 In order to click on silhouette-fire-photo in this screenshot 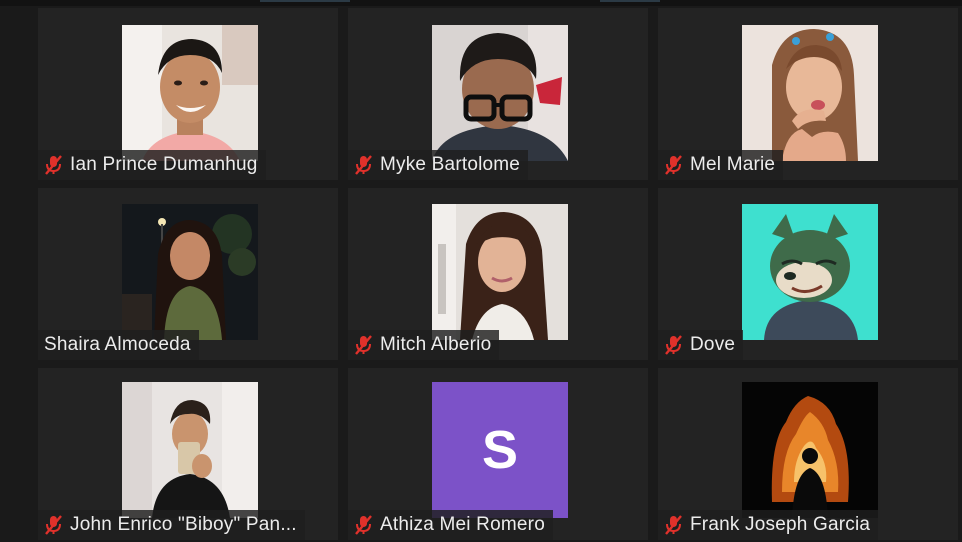, I will do `click(810, 450)`.